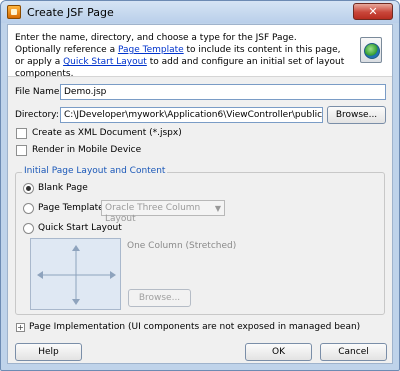 This screenshot has height=371, width=400. What do you see at coordinates (80, 228) in the screenshot?
I see `quick-start-label: Quick Start Layout` at bounding box center [80, 228].